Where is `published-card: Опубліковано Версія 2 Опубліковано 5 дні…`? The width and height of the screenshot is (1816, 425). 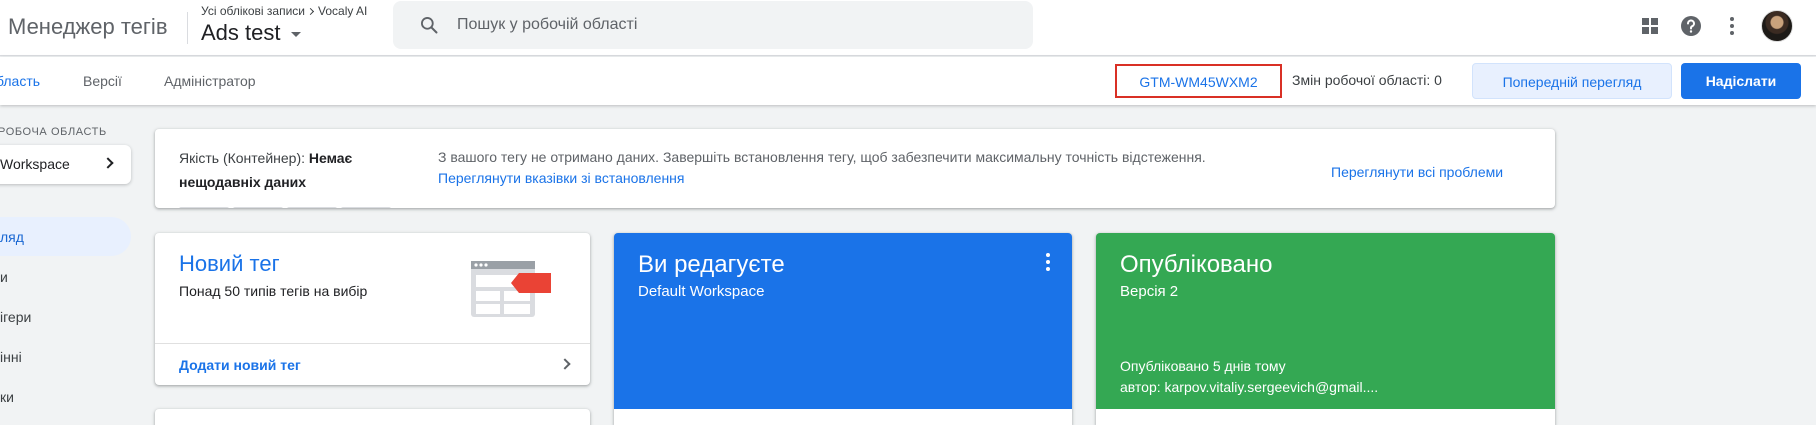 published-card: Опубліковано Версія 2 Опубліковано 5 дні… is located at coordinates (1325, 329).